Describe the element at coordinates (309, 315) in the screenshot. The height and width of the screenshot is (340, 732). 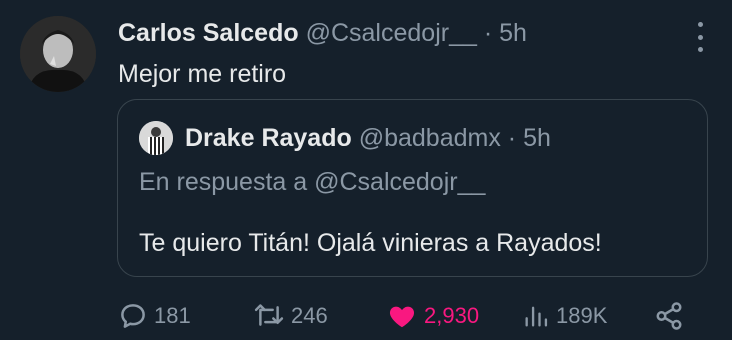
I see `retweet-count: 246` at that location.